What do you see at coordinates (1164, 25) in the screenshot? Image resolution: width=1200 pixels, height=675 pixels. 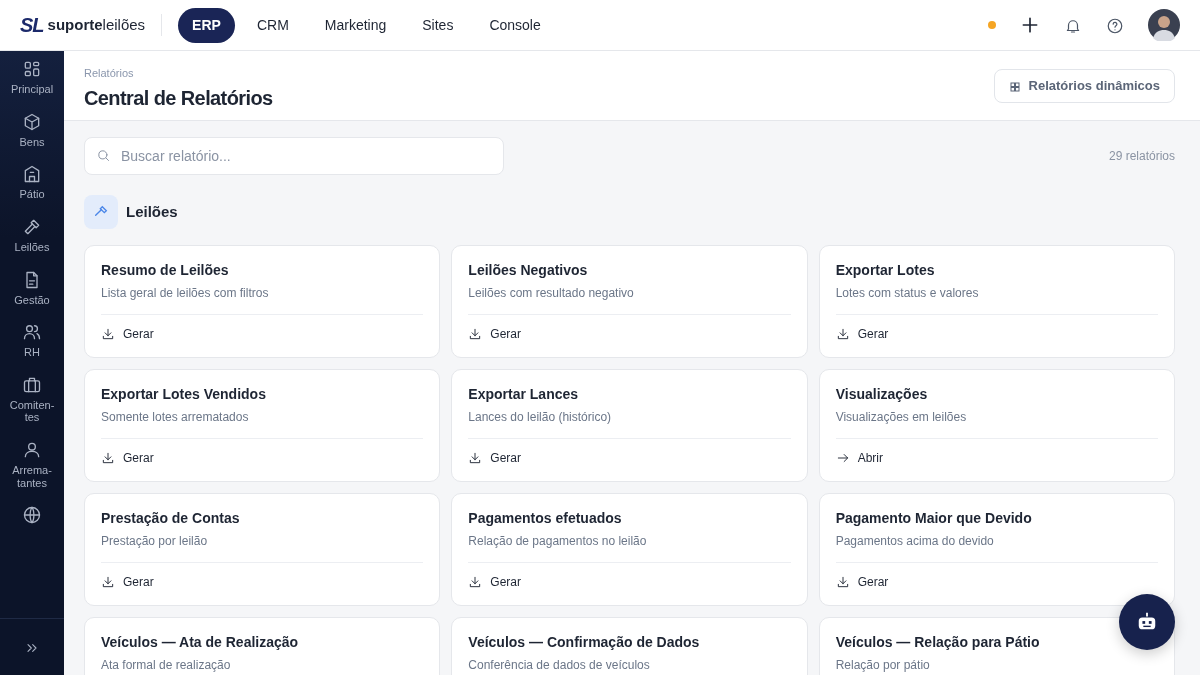 I see `avatar` at bounding box center [1164, 25].